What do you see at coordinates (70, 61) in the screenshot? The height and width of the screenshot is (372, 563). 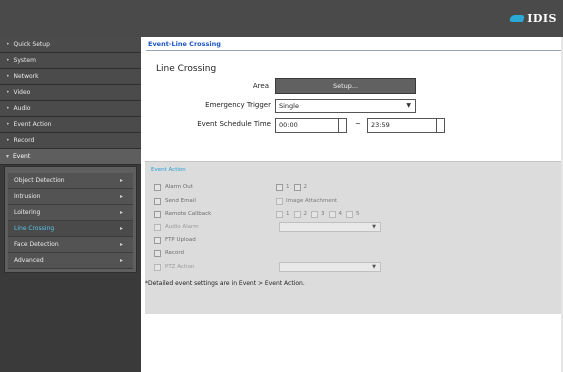 I see `sidebar-item-system: • System` at bounding box center [70, 61].